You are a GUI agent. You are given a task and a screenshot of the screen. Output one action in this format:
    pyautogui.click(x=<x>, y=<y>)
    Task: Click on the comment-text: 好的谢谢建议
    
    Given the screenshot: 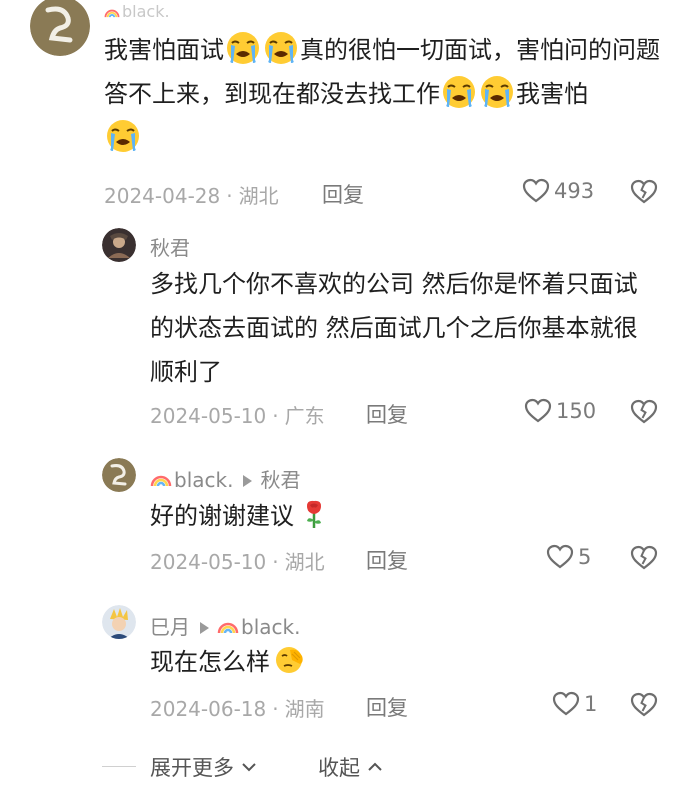 What is the action you would take?
    pyautogui.click(x=240, y=516)
    